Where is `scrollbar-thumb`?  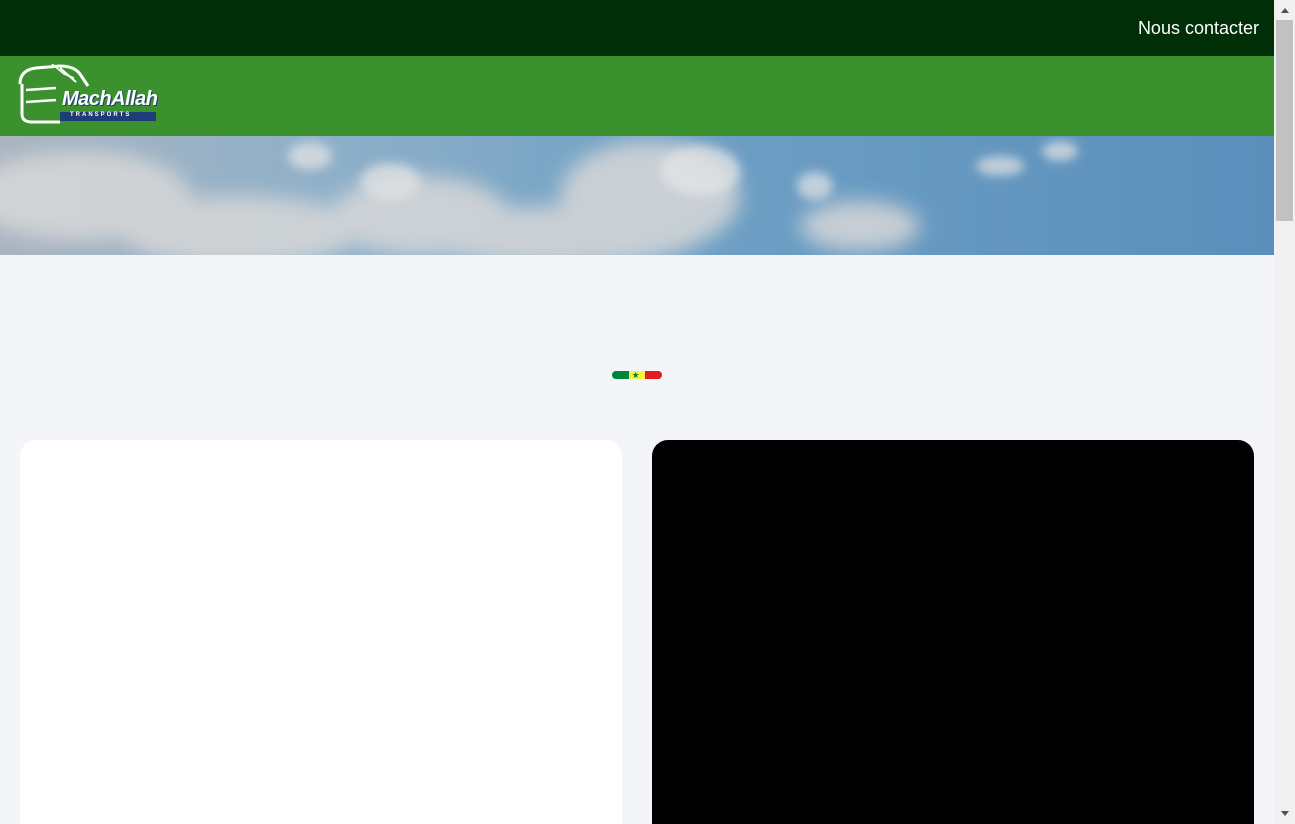 scrollbar-thumb is located at coordinates (1284, 120).